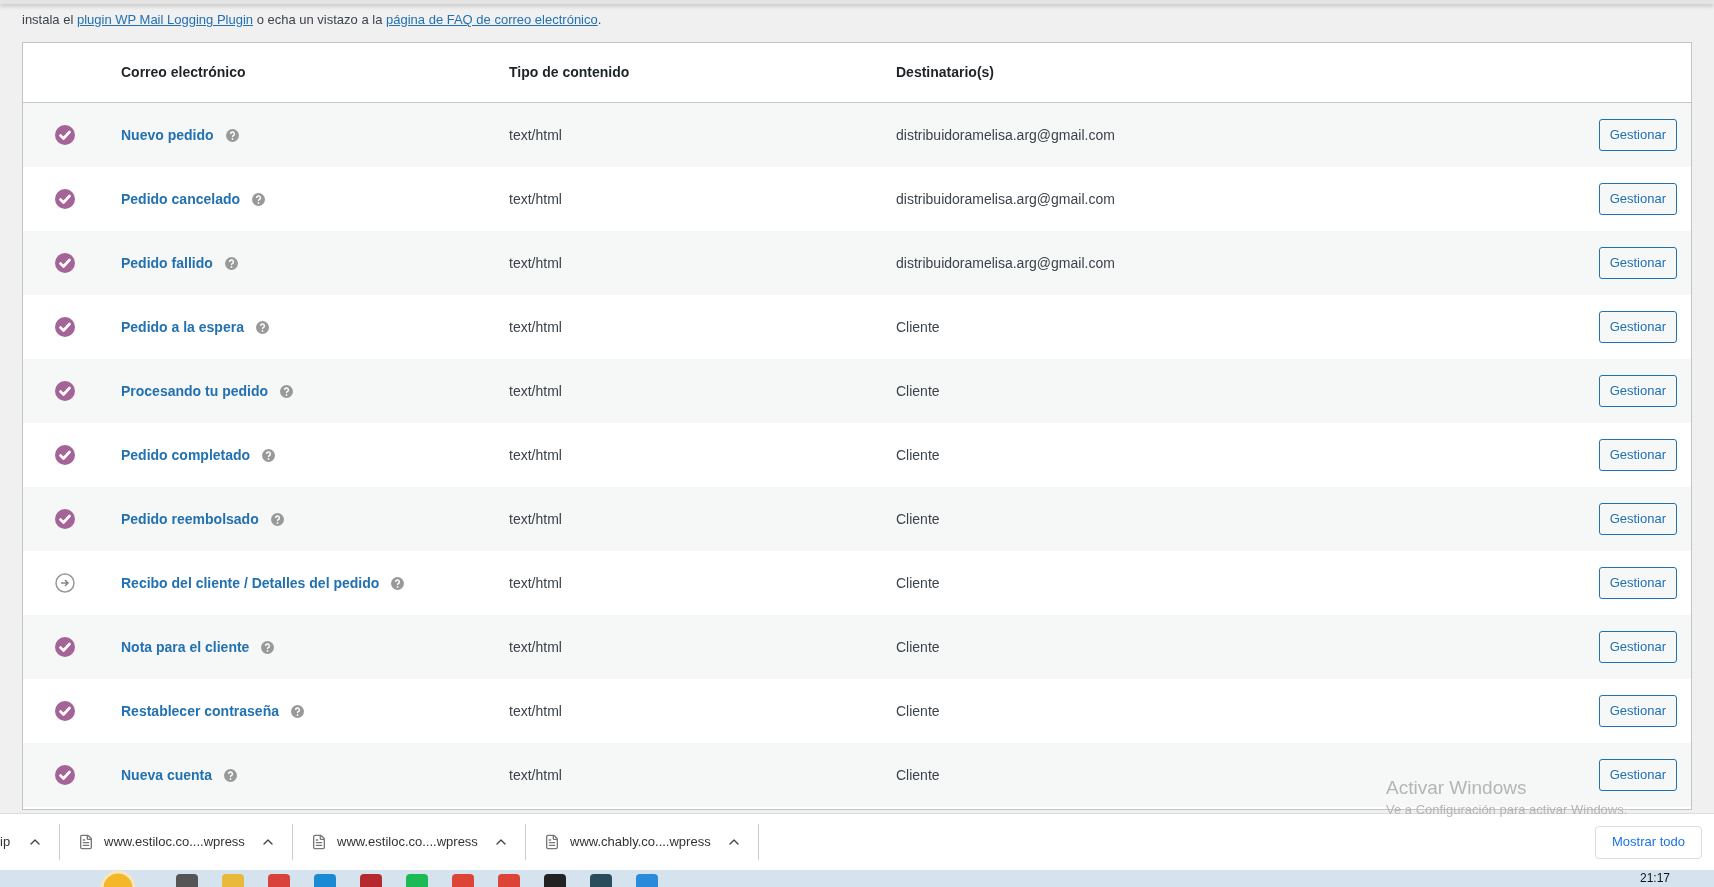 The image size is (1714, 887). What do you see at coordinates (194, 391) in the screenshot?
I see `email-link: Procesando tu pedido` at bounding box center [194, 391].